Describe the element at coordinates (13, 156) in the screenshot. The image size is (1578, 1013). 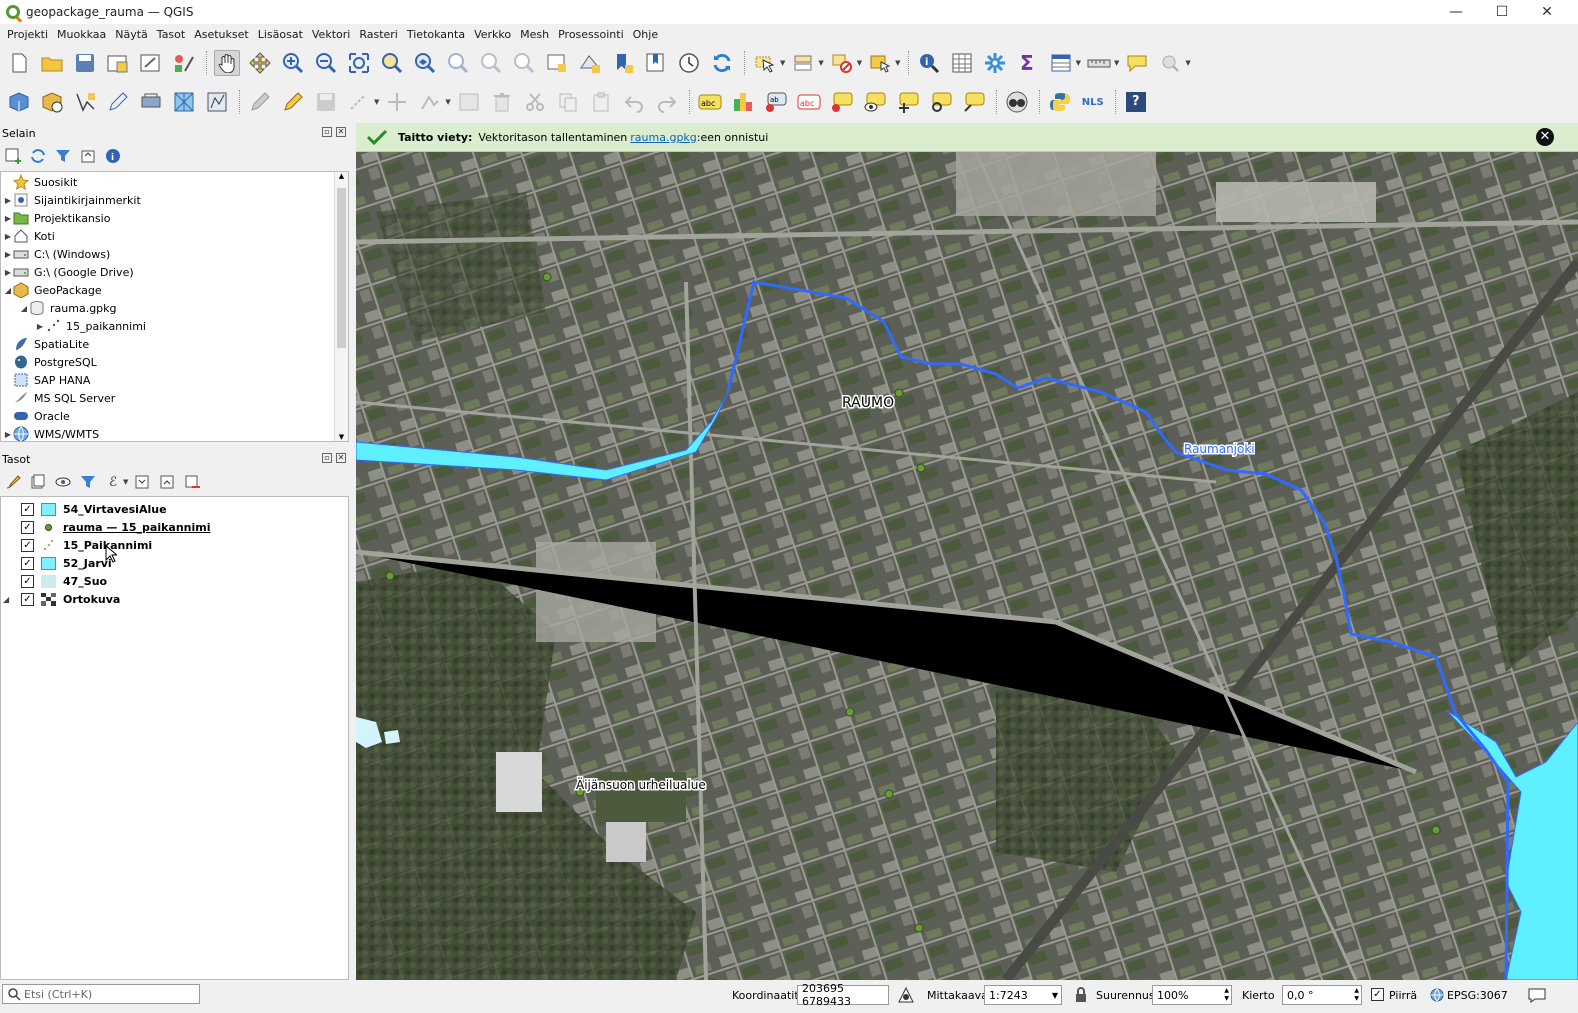
I see `add-selected-layers-button` at that location.